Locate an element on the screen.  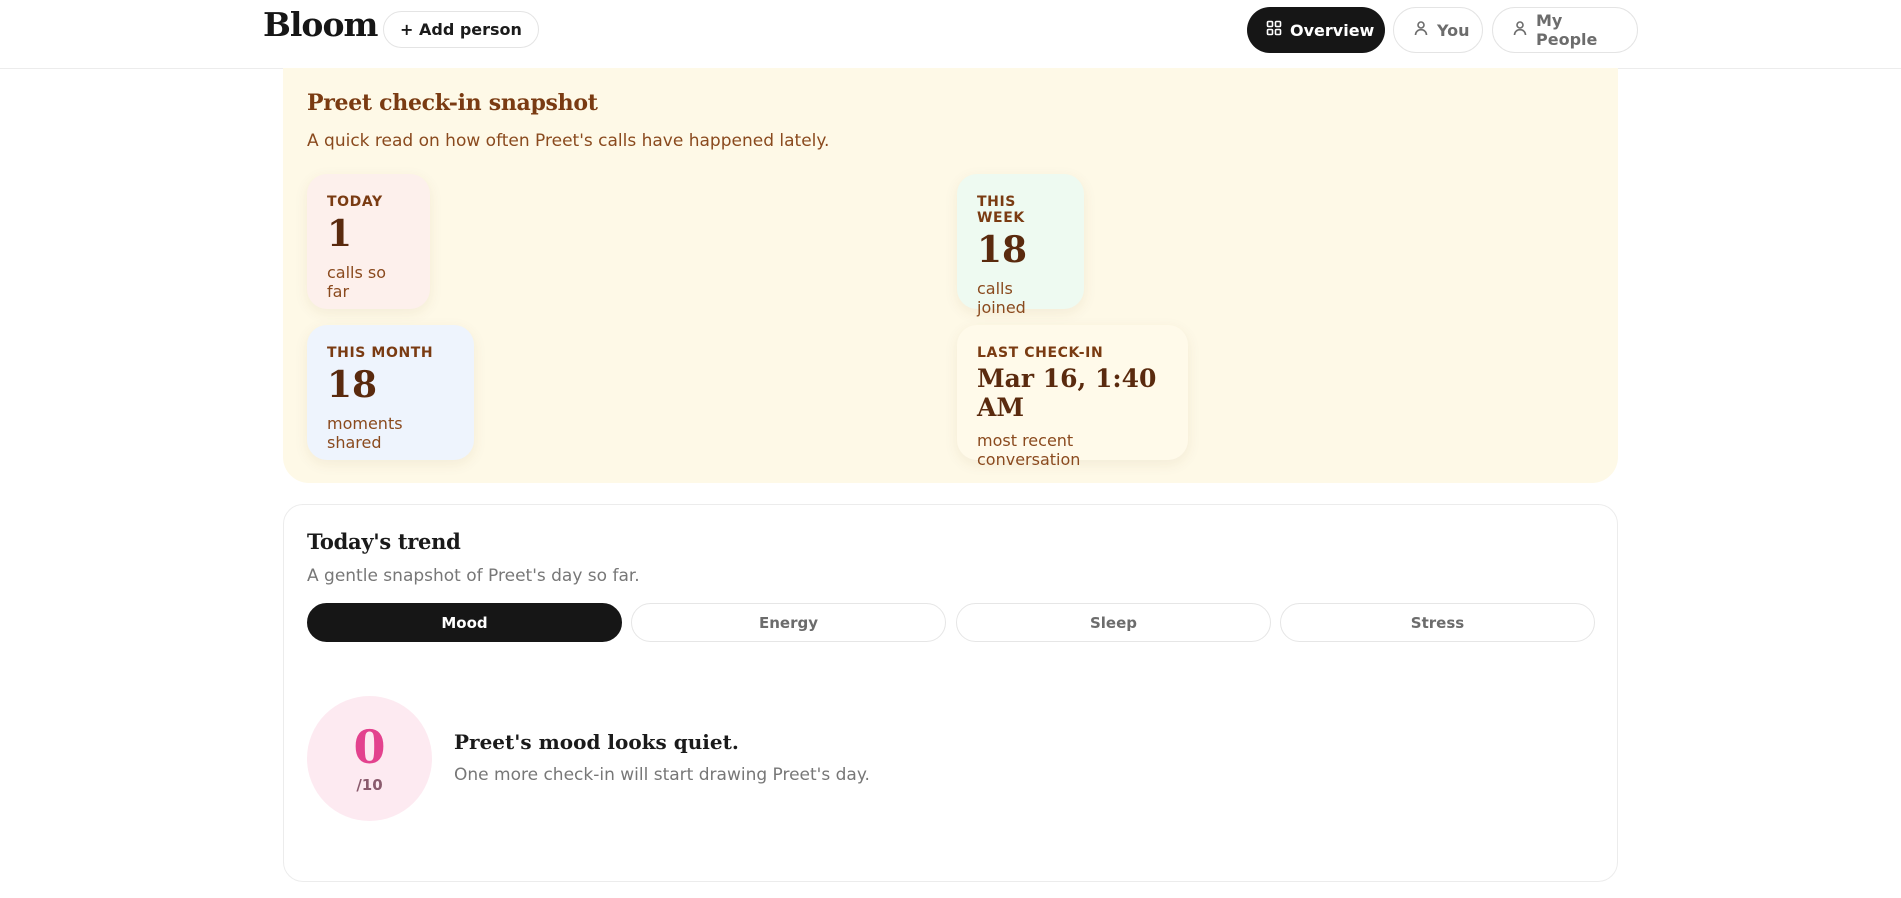
tab-energy: Energy is located at coordinates (788, 622).